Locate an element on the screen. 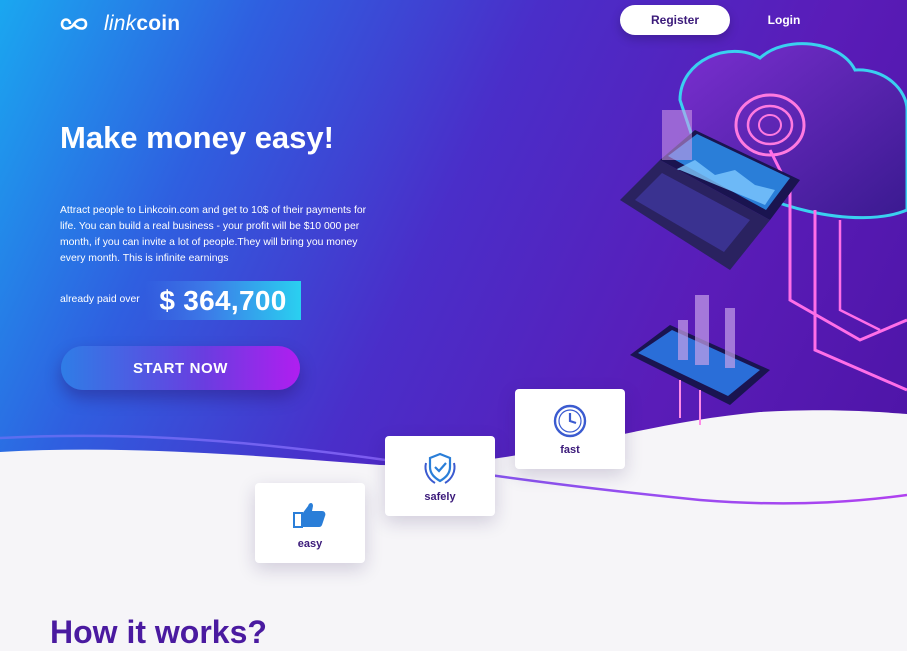 The image size is (907, 651). paid-amount-box: $ 364,700 is located at coordinates (223, 300).